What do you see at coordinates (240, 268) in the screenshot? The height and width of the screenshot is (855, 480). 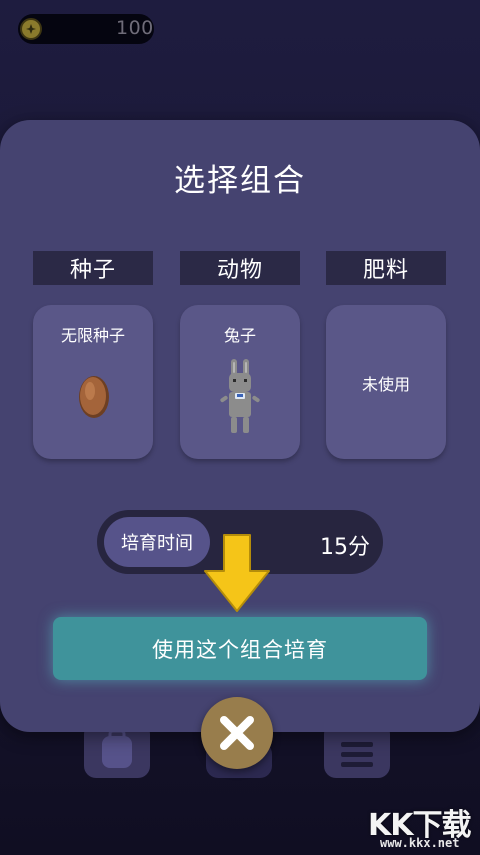 I see `animal-column-header: 动物` at bounding box center [240, 268].